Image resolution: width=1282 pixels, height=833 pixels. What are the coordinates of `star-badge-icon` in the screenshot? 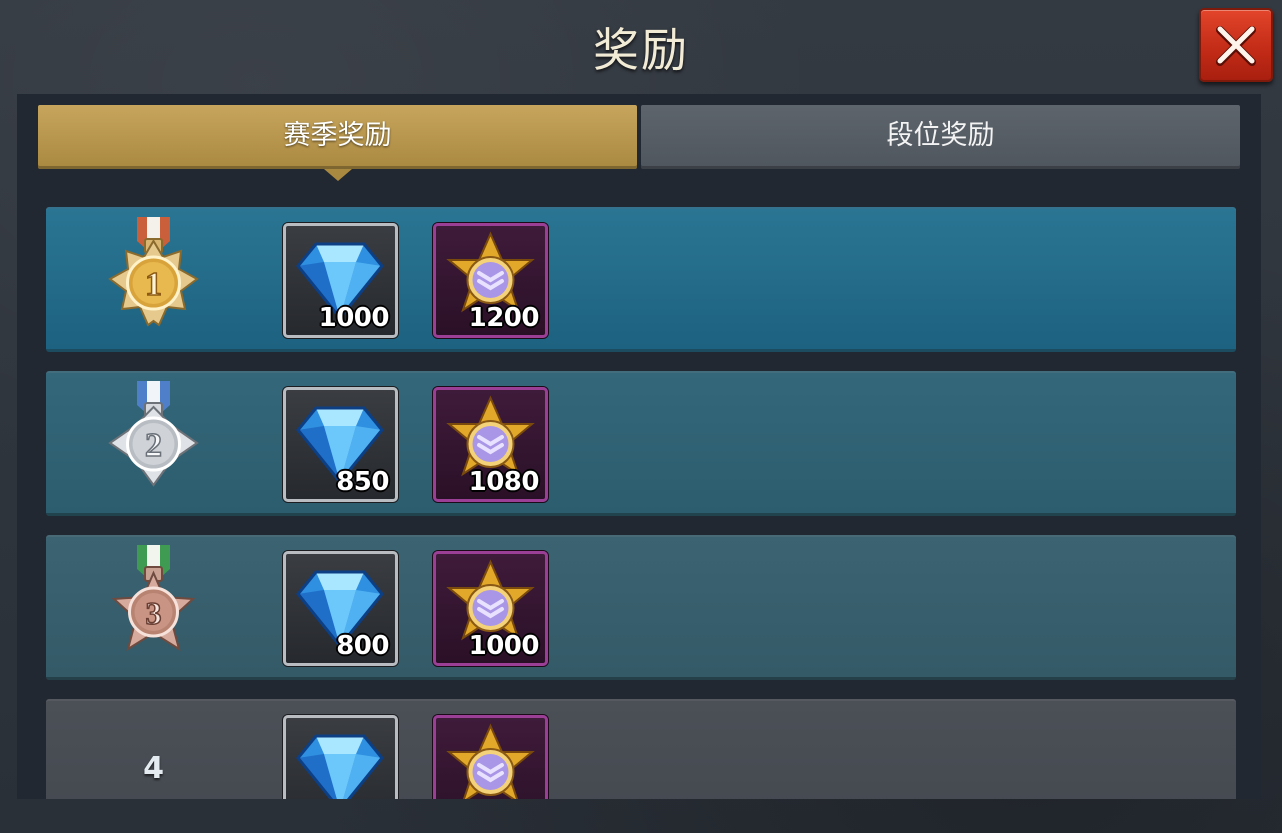 It's located at (490, 761).